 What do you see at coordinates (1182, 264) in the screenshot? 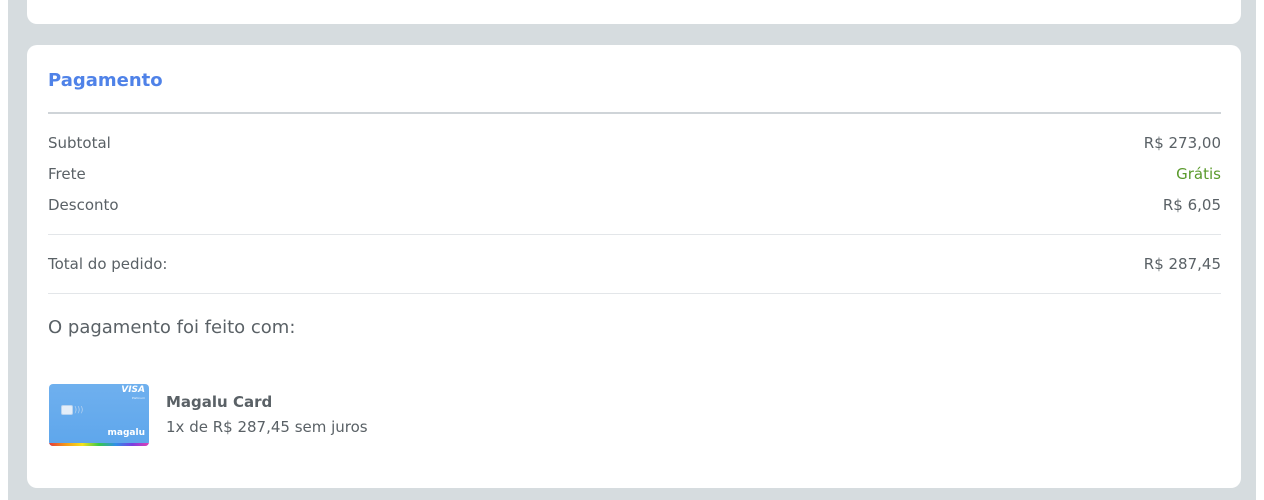
I see `total-value: R$ 287,45` at bounding box center [1182, 264].